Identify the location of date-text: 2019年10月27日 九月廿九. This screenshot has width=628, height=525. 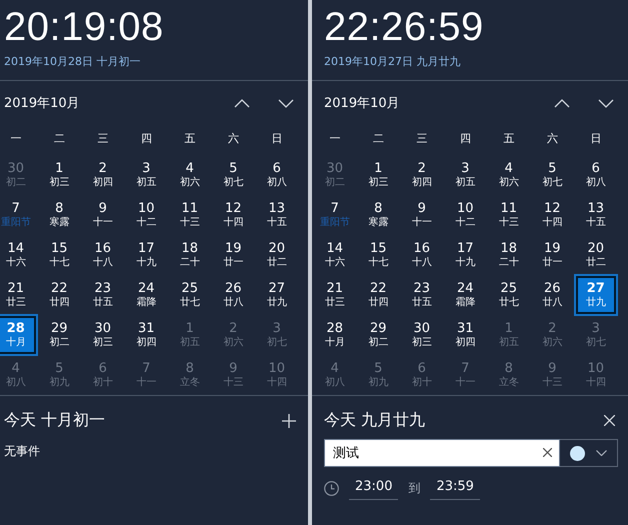
(476, 61).